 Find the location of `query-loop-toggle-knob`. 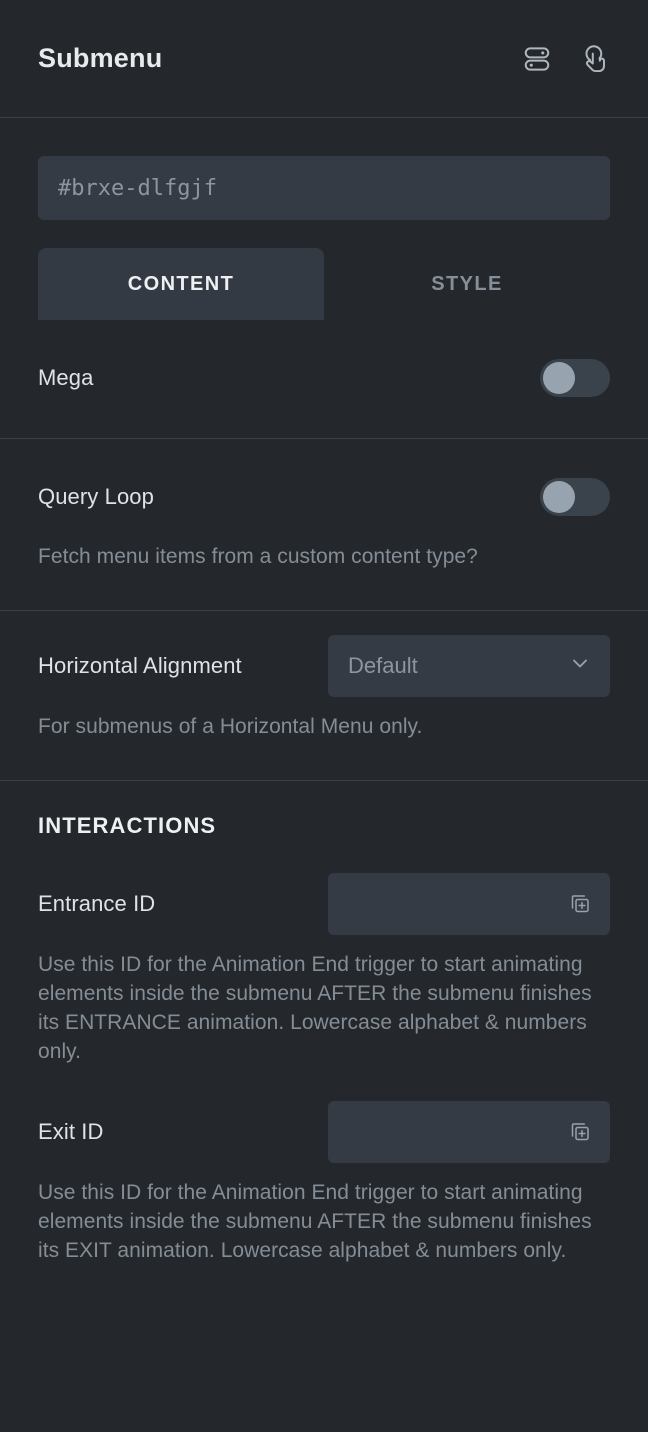

query-loop-toggle-knob is located at coordinates (559, 497).